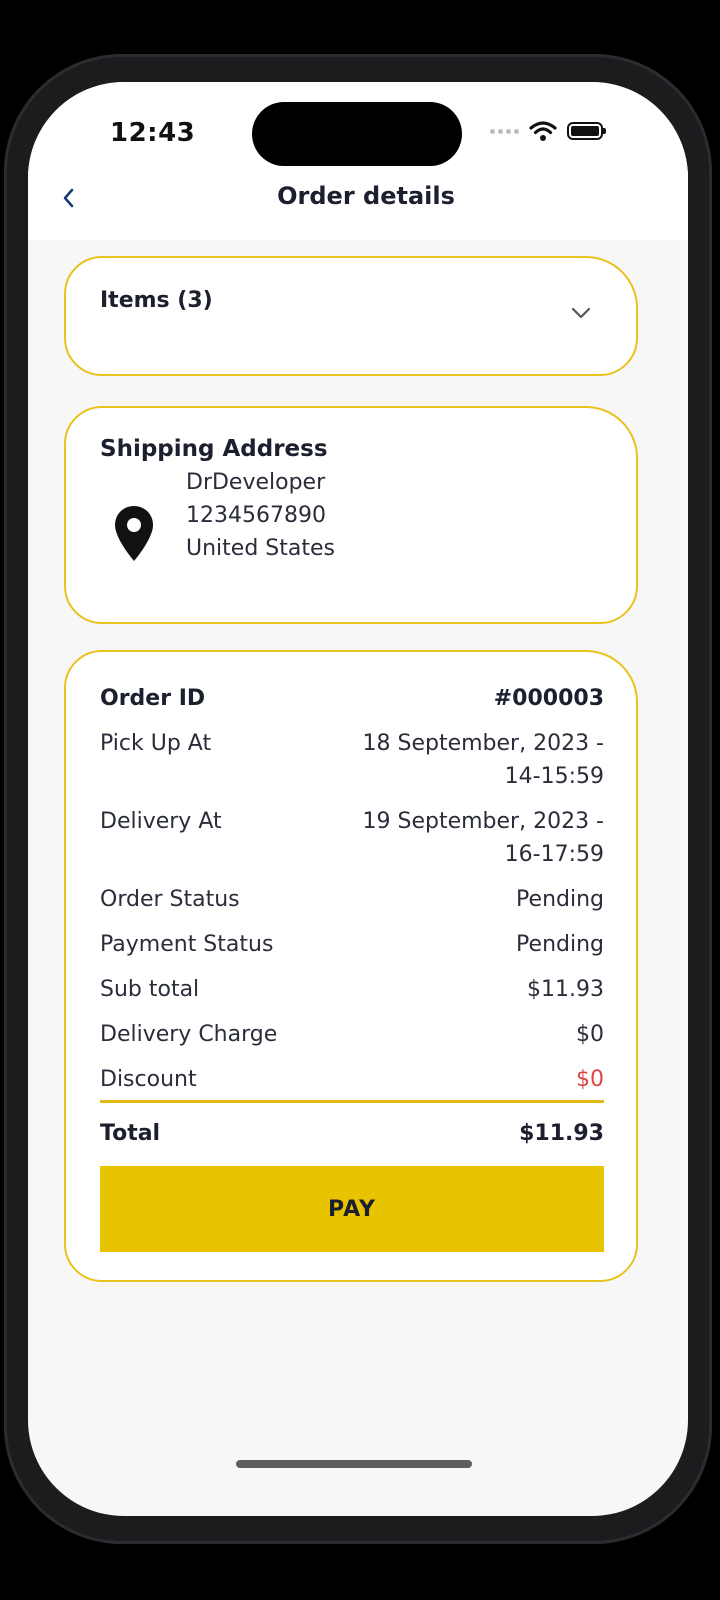 The height and width of the screenshot is (1600, 720). I want to click on row-value: 18 September, 2023 - 14-15:59, so click(483, 760).